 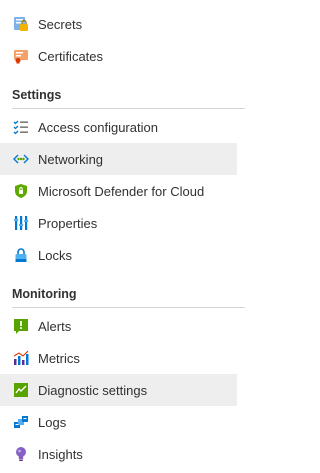 What do you see at coordinates (55, 326) in the screenshot?
I see `menu-item-label: Alerts` at bounding box center [55, 326].